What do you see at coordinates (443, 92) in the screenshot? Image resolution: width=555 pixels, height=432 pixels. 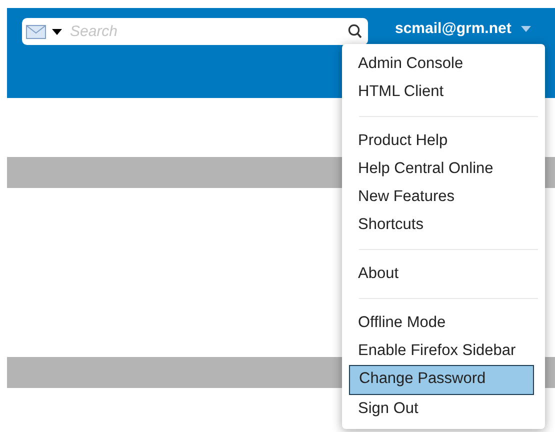 I see `menu-item: HTML Client` at bounding box center [443, 92].